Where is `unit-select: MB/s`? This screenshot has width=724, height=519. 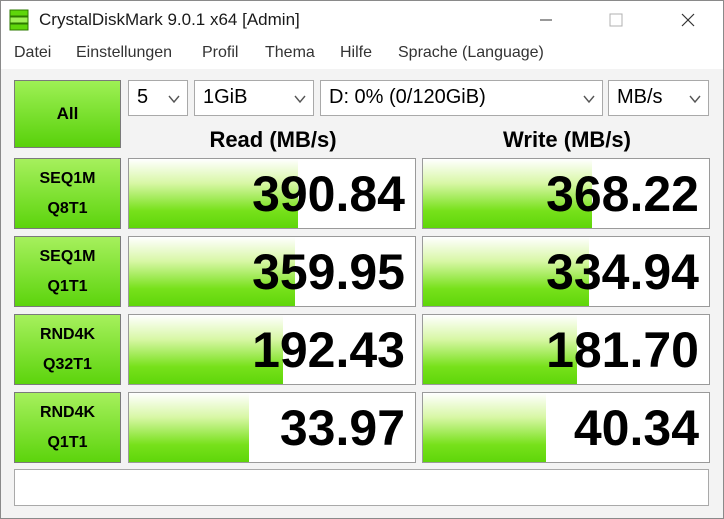 unit-select: MB/s is located at coordinates (658, 98).